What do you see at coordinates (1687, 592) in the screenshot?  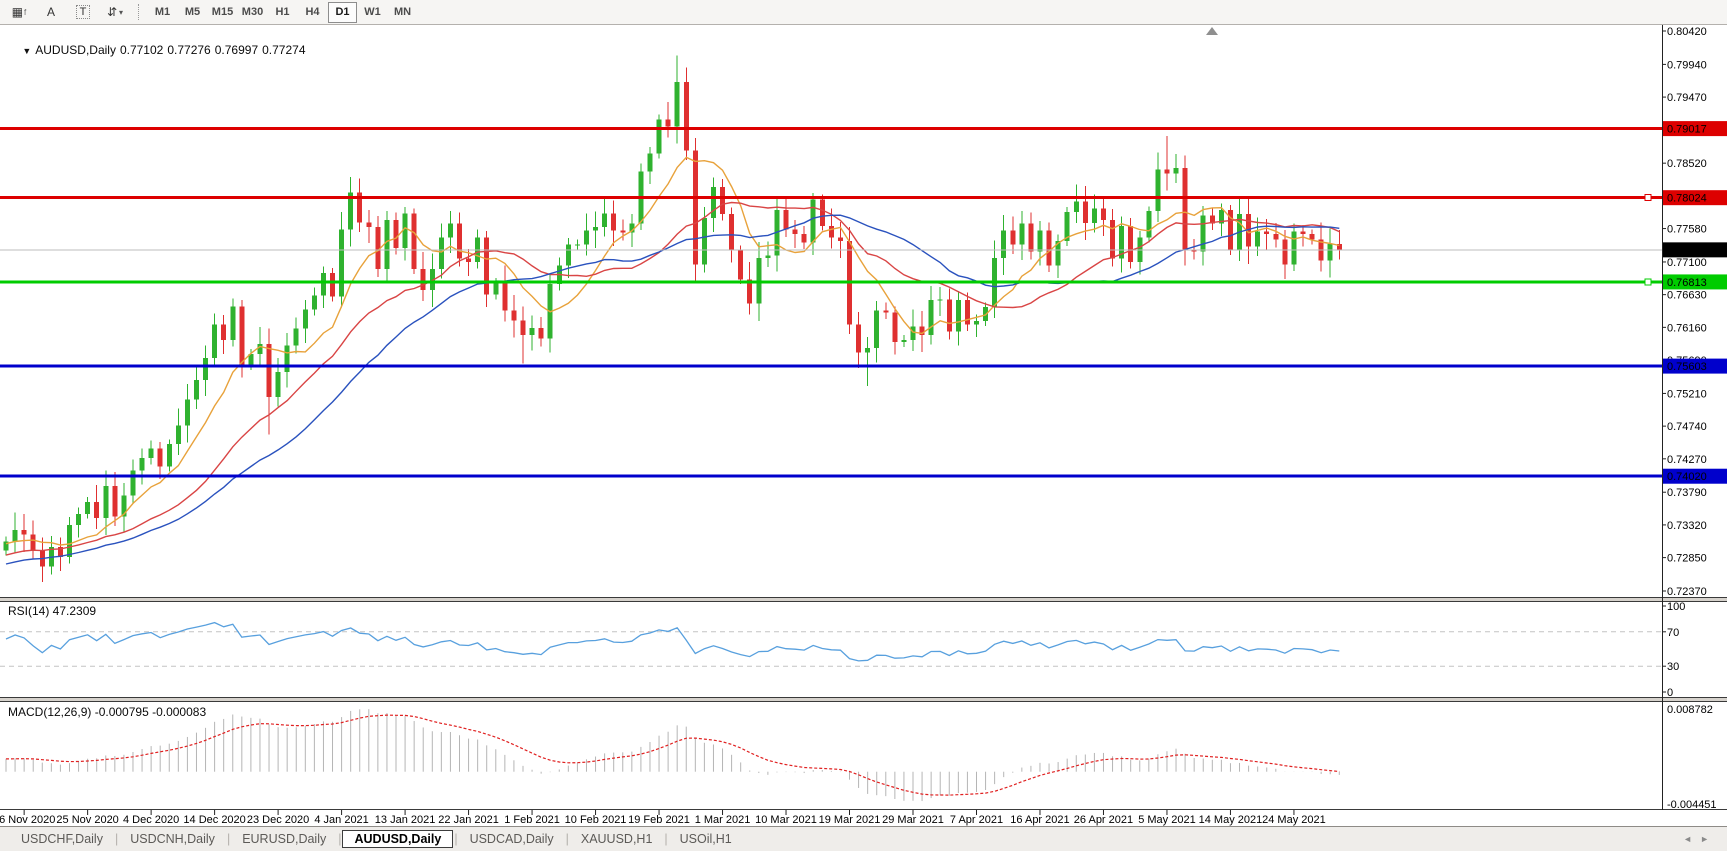 I see `svg-text: 0.72370` at bounding box center [1687, 592].